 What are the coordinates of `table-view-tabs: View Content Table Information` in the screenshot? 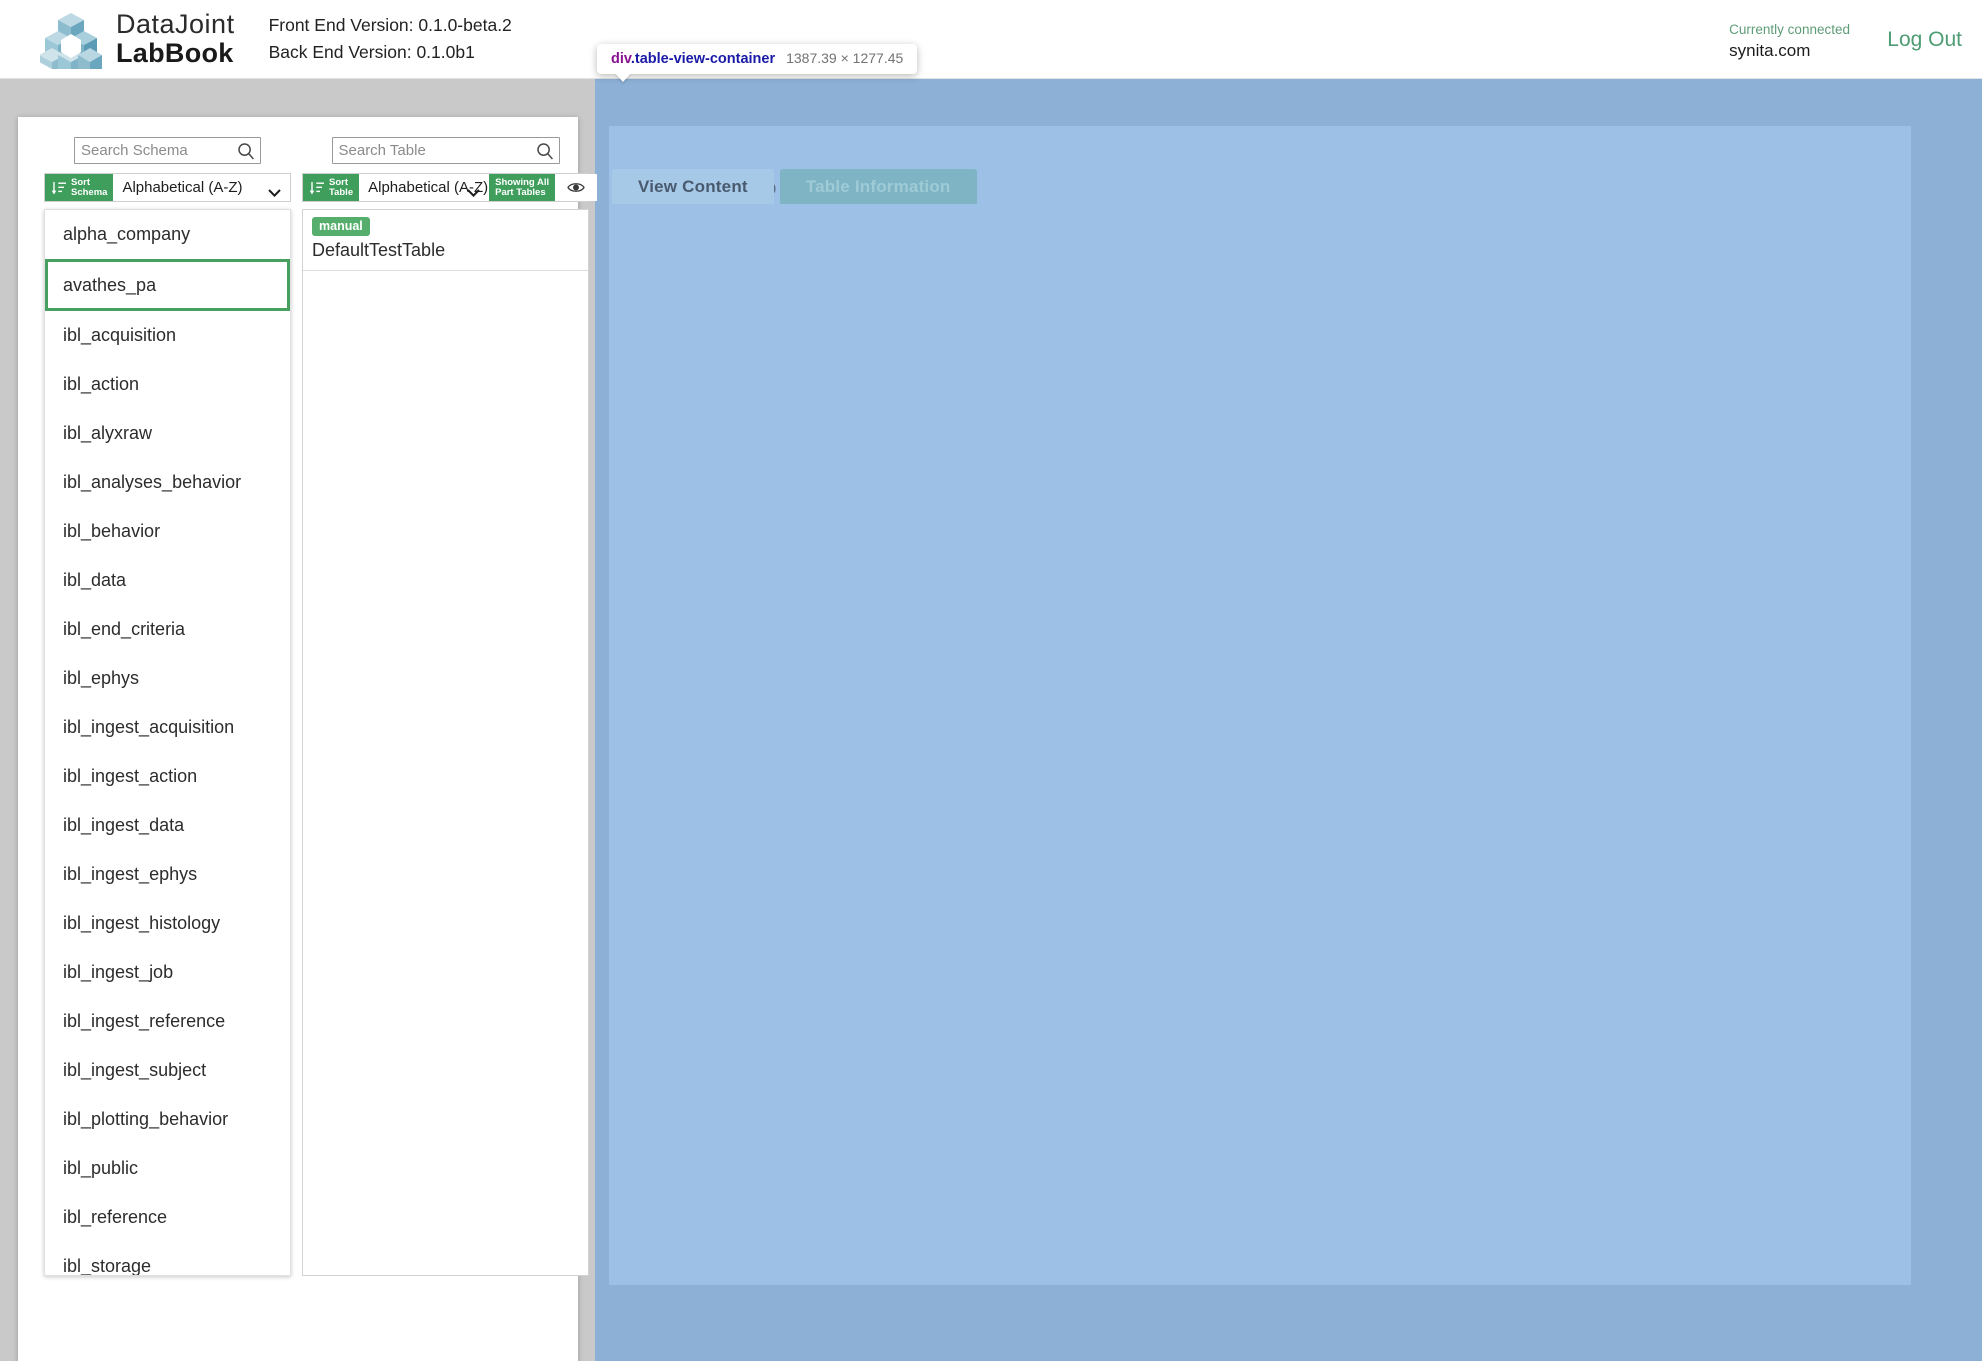 It's located at (794, 186).